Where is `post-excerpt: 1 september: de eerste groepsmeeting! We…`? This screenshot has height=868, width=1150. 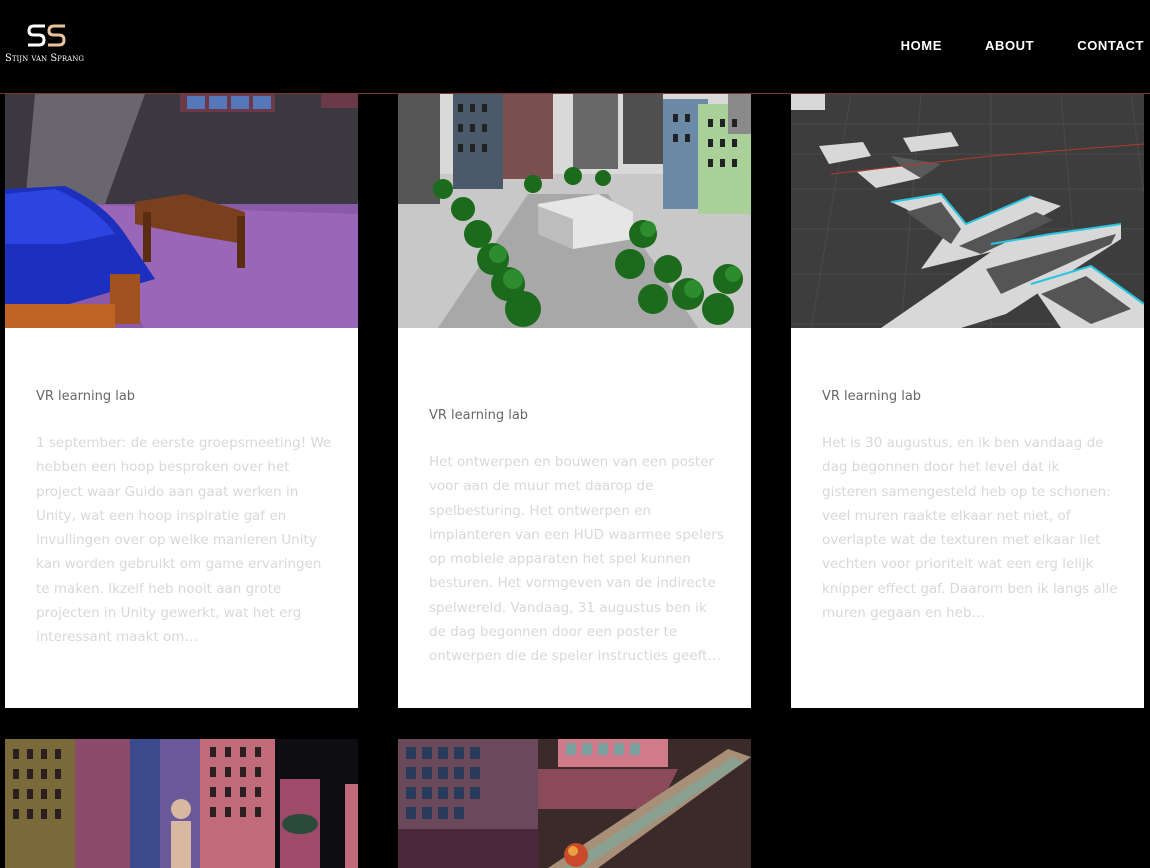
post-excerpt: 1 september: de eerste groepsmeeting! We… is located at coordinates (184, 540).